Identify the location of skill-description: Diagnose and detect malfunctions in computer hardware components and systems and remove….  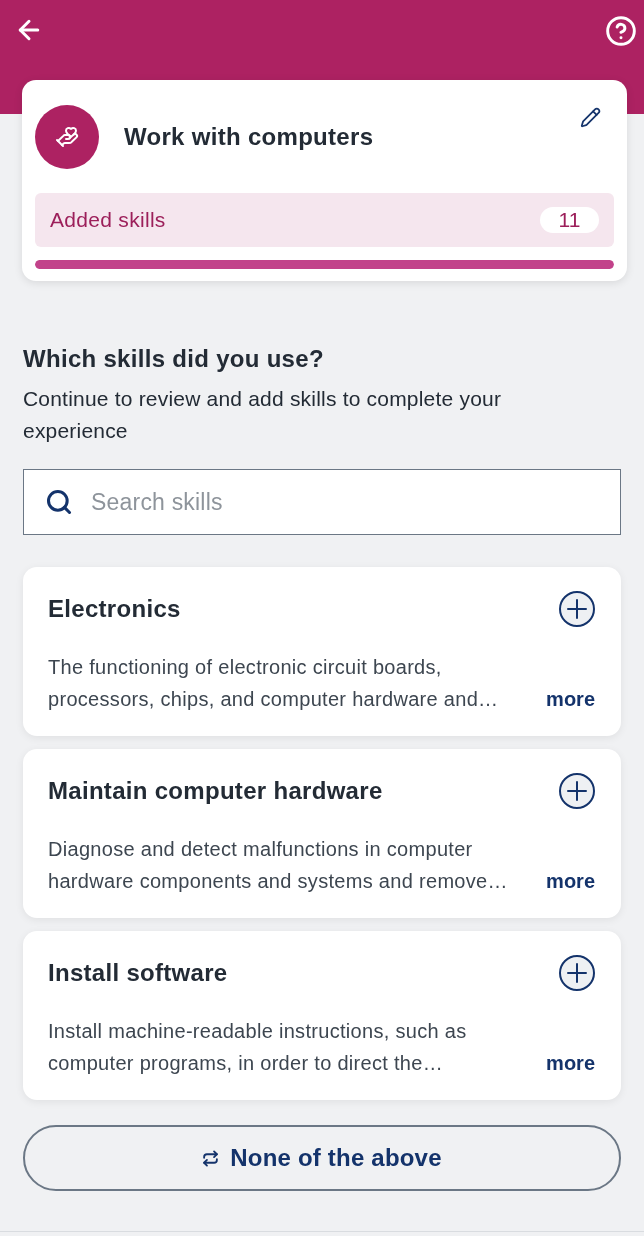
(278, 865).